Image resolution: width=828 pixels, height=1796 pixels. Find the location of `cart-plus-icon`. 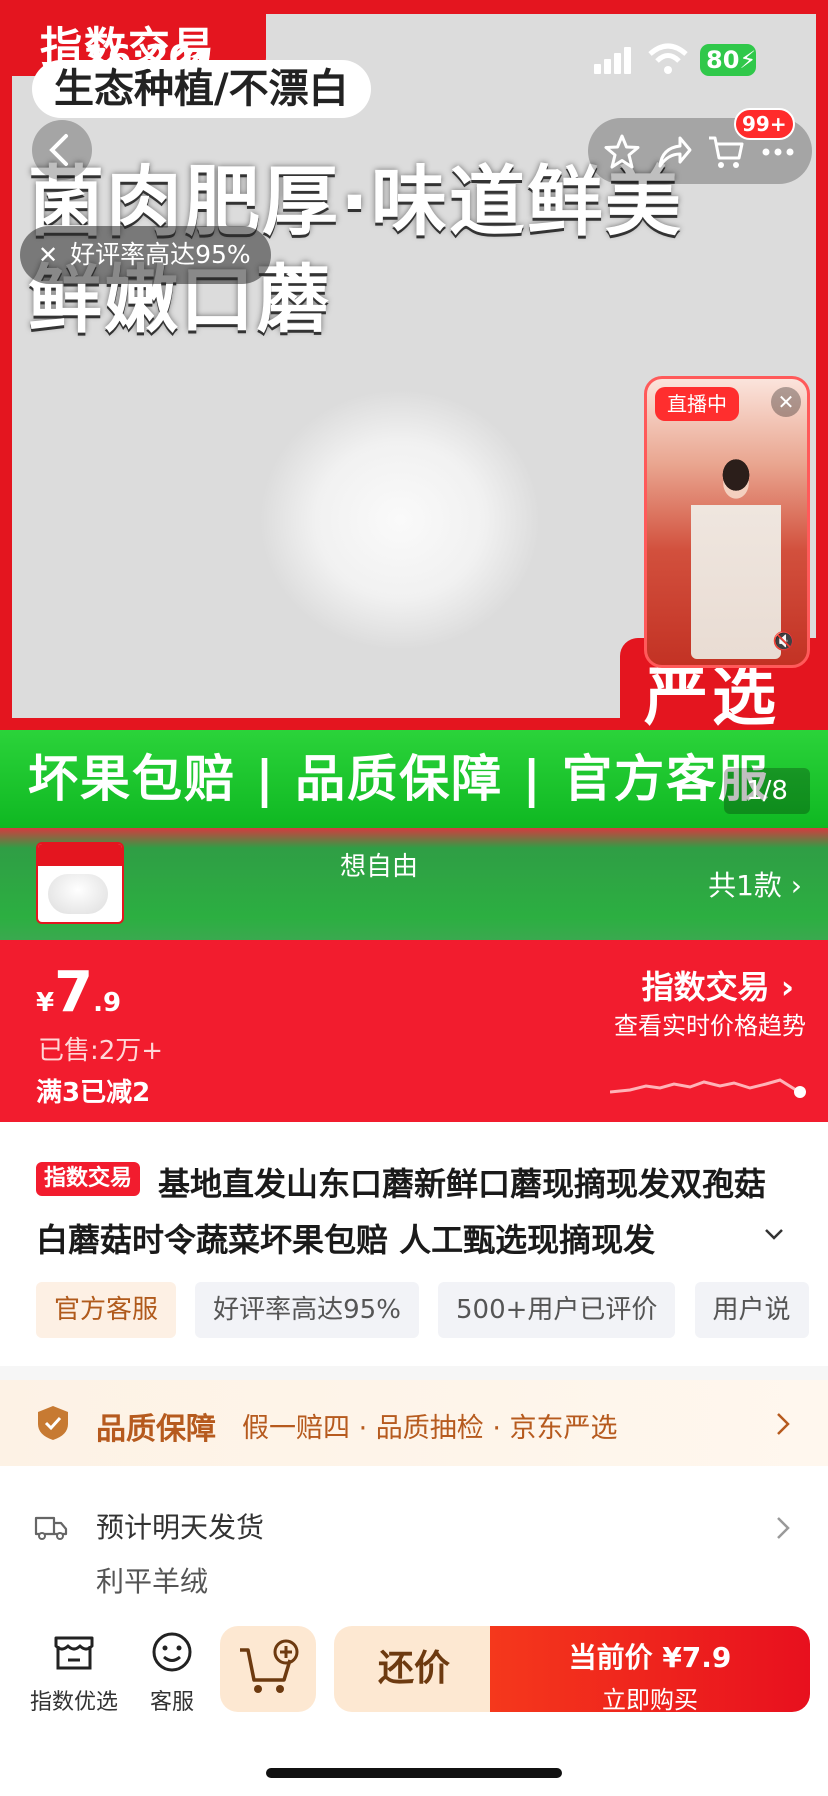

cart-plus-icon is located at coordinates (269, 1666).